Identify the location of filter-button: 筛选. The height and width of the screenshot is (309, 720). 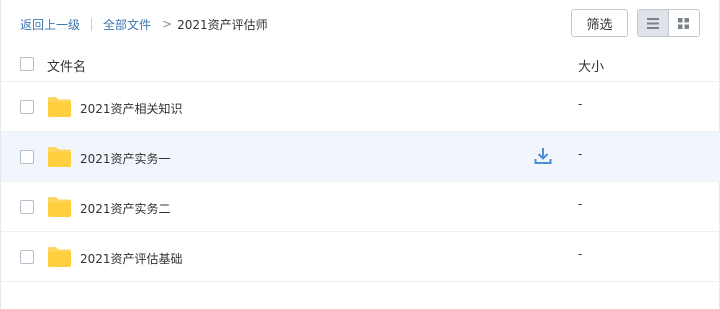
(599, 23).